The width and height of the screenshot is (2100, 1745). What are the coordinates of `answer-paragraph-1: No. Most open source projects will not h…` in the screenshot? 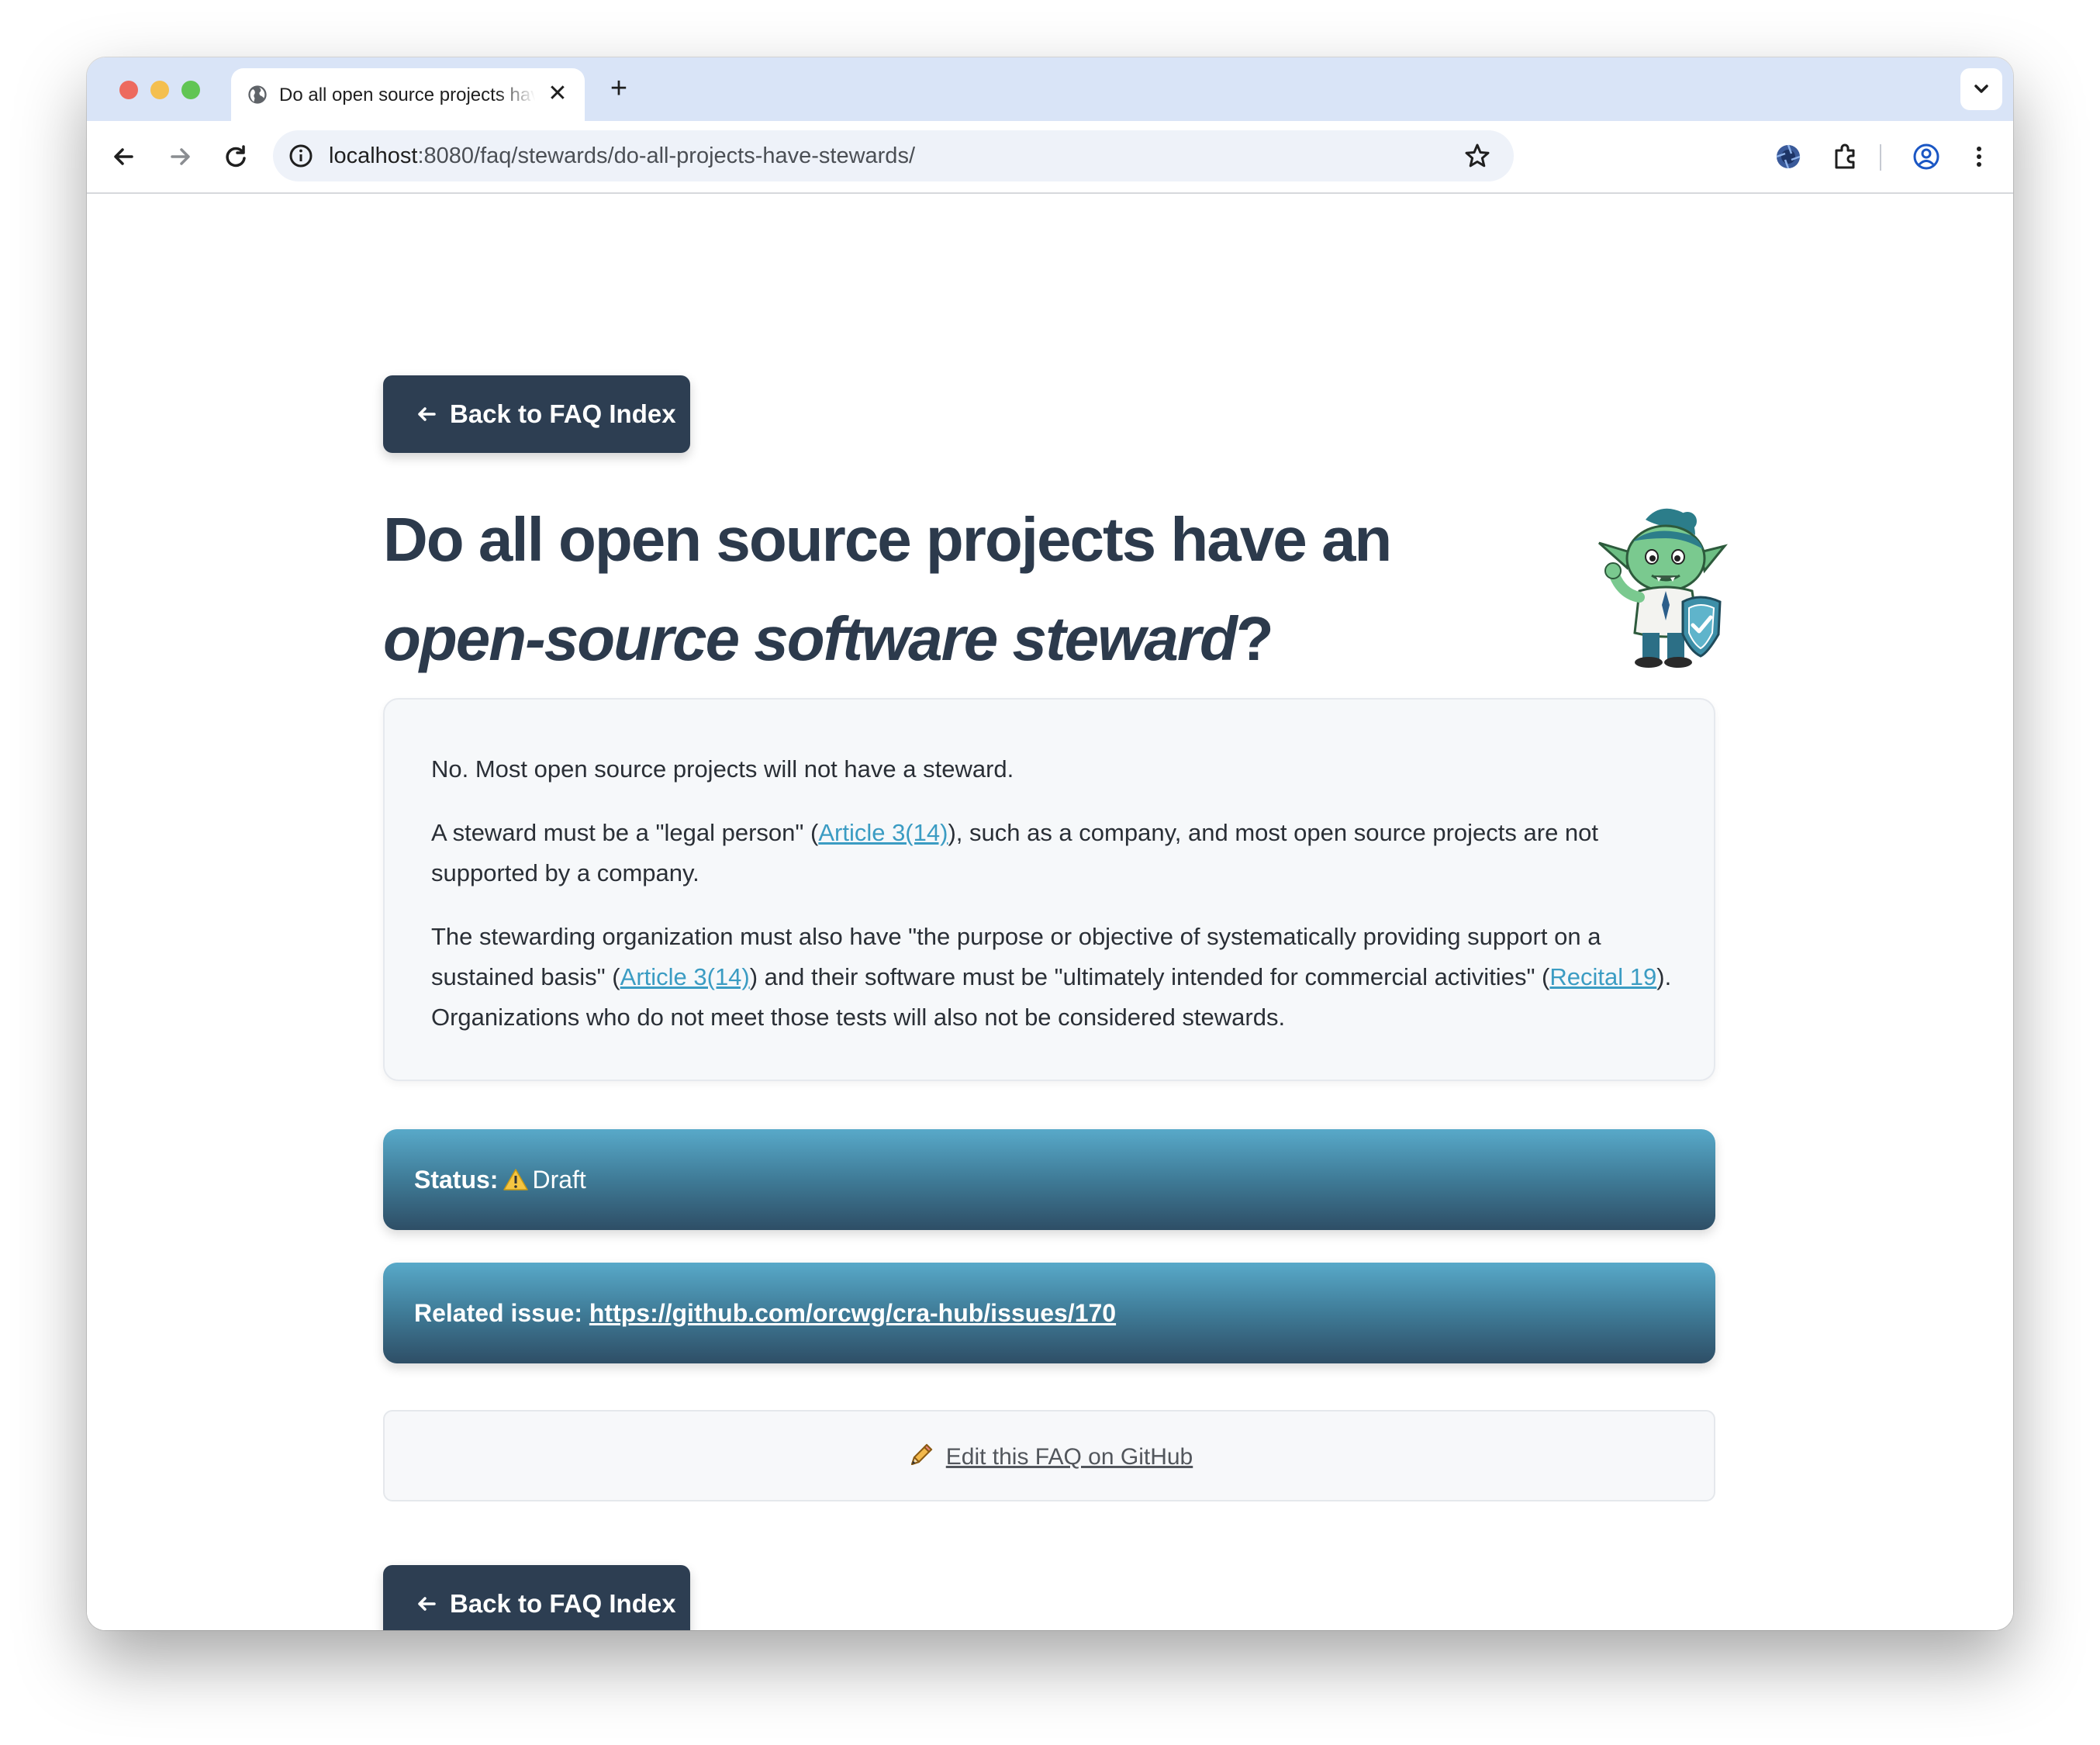 It's located at (722, 769).